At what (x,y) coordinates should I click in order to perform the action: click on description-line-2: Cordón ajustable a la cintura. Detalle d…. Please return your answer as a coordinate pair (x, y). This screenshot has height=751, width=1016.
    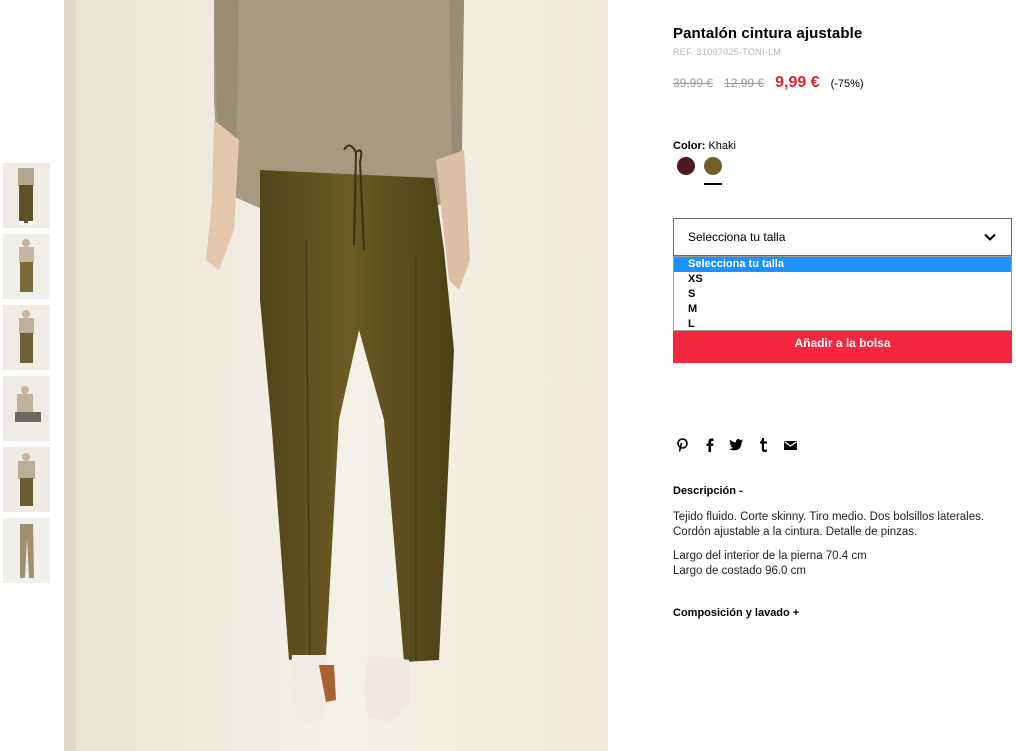
    Looking at the image, I should click on (795, 532).